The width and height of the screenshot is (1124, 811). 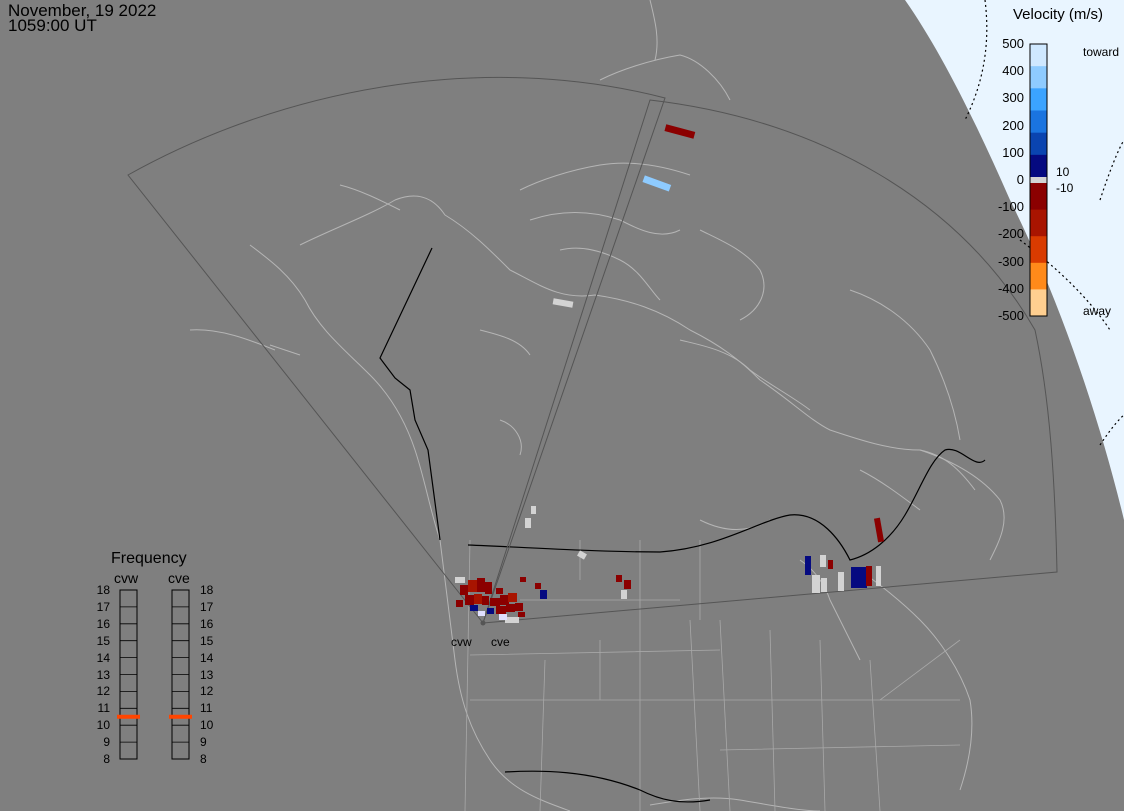 I want to click on state-boundaries, so click(x=712, y=675).